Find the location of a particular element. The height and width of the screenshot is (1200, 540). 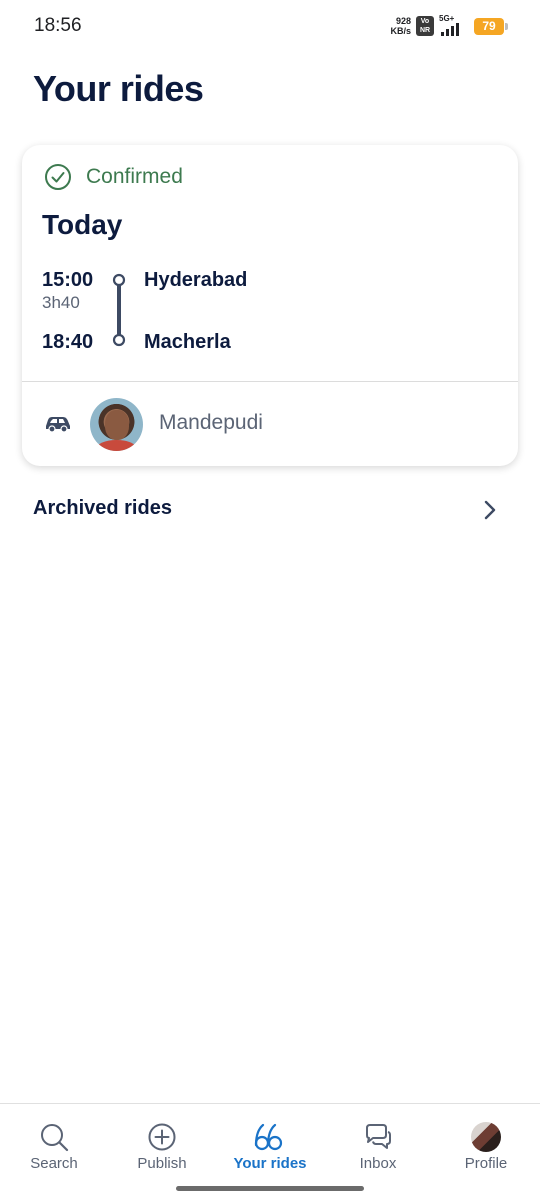

home-indicator is located at coordinates (270, 1188).